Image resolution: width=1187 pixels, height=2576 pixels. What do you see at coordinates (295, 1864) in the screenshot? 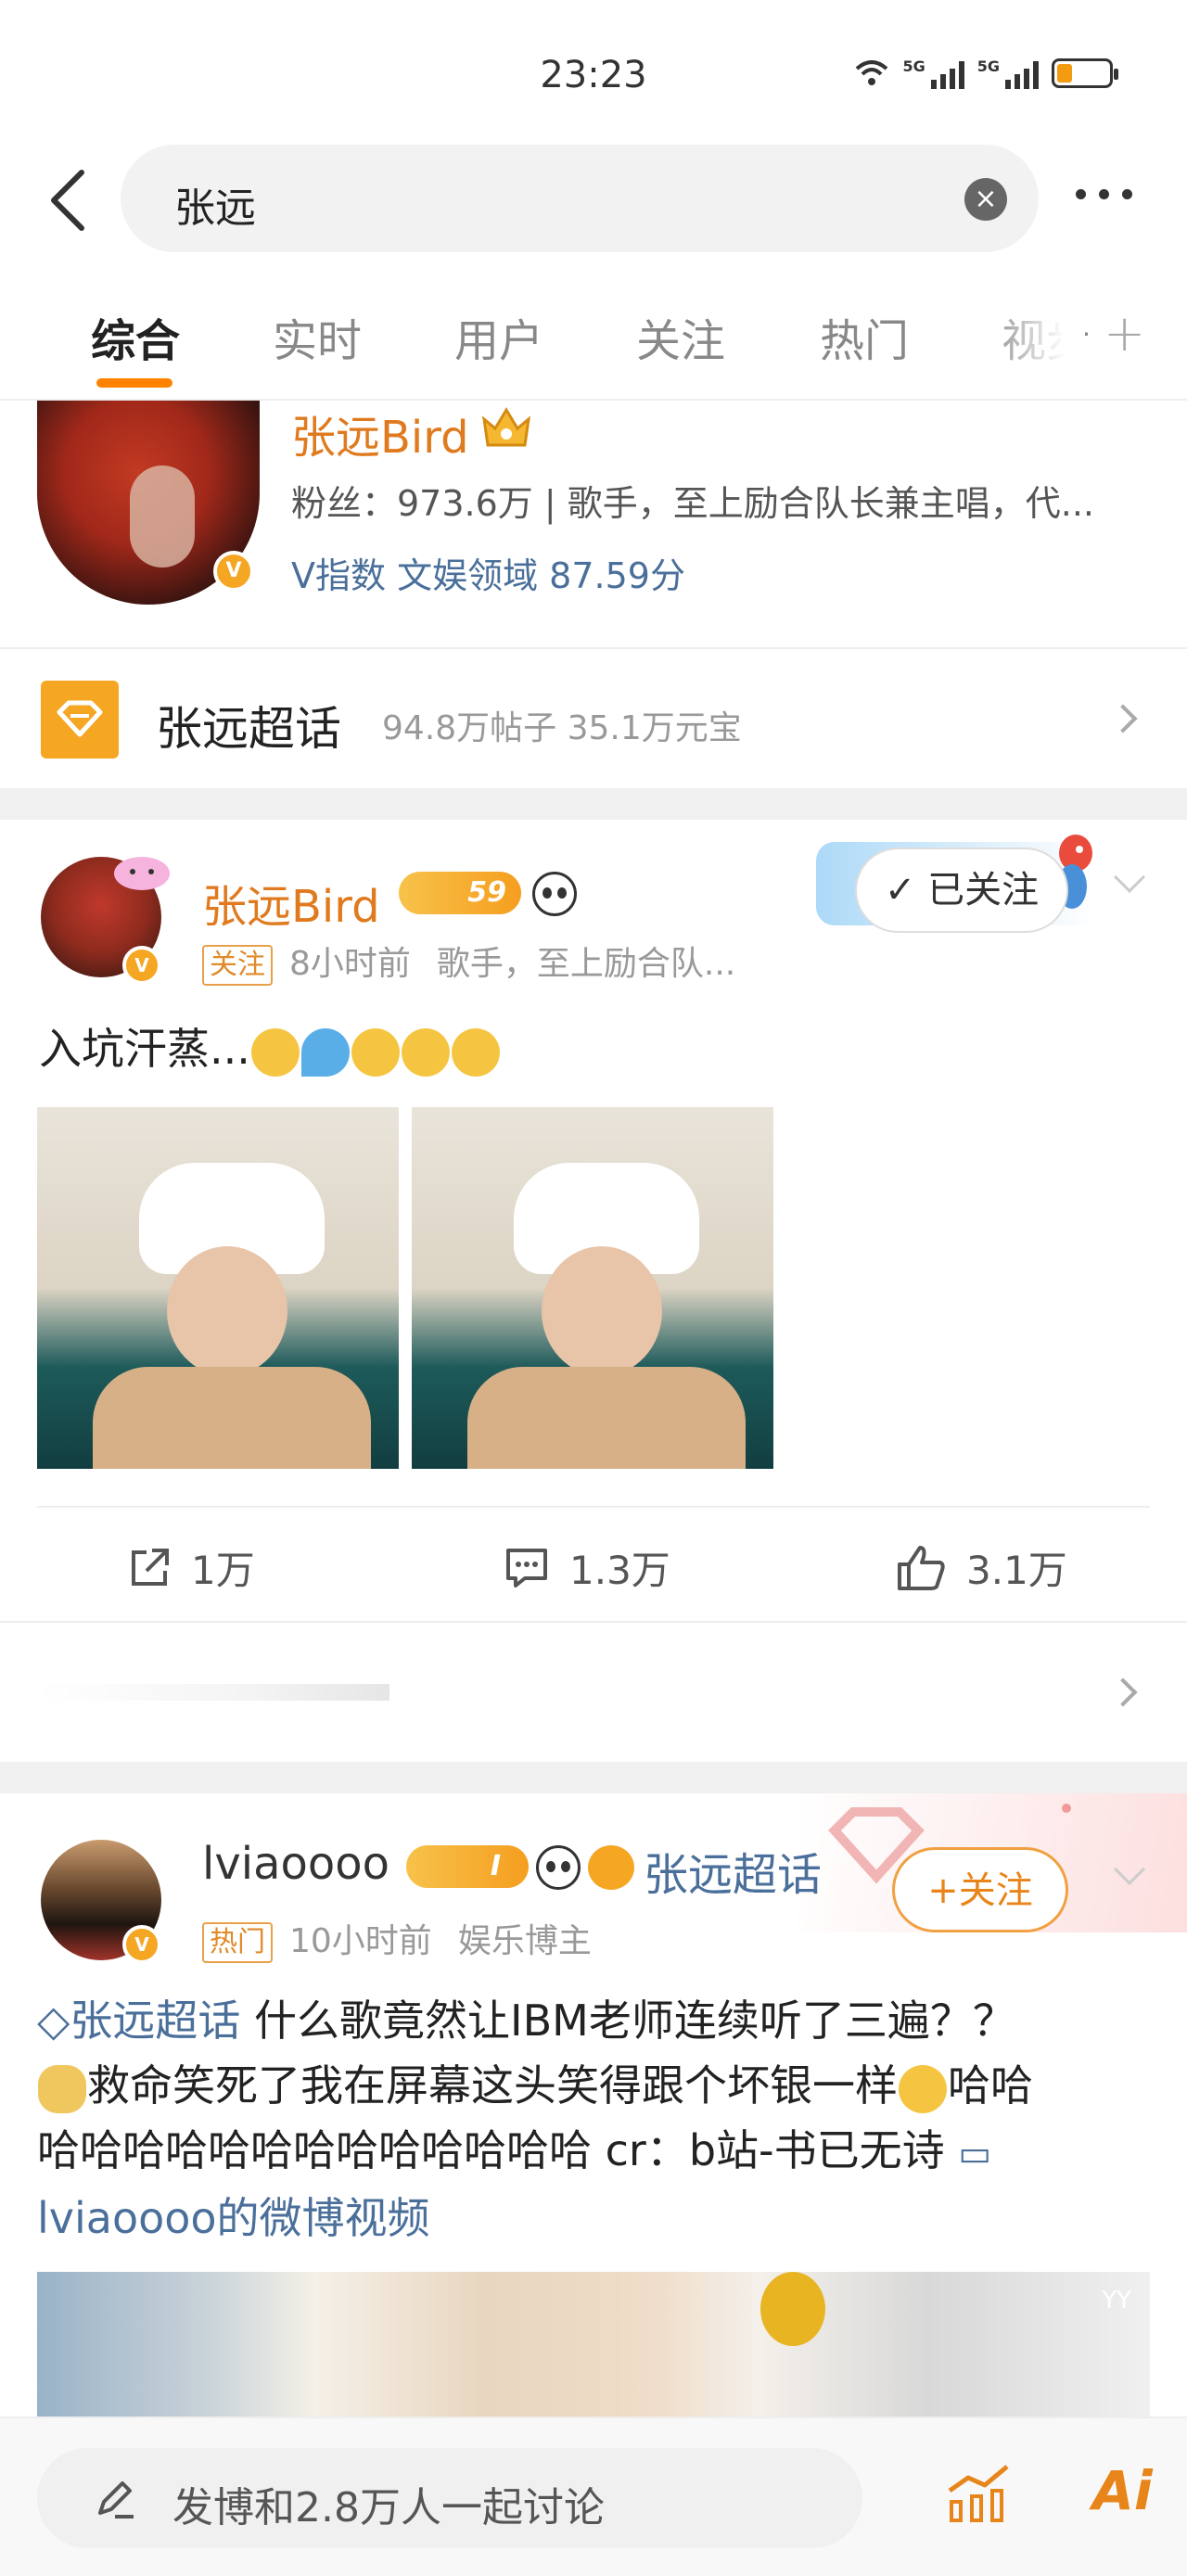
I see `post-author-name: lviaoooo` at bounding box center [295, 1864].